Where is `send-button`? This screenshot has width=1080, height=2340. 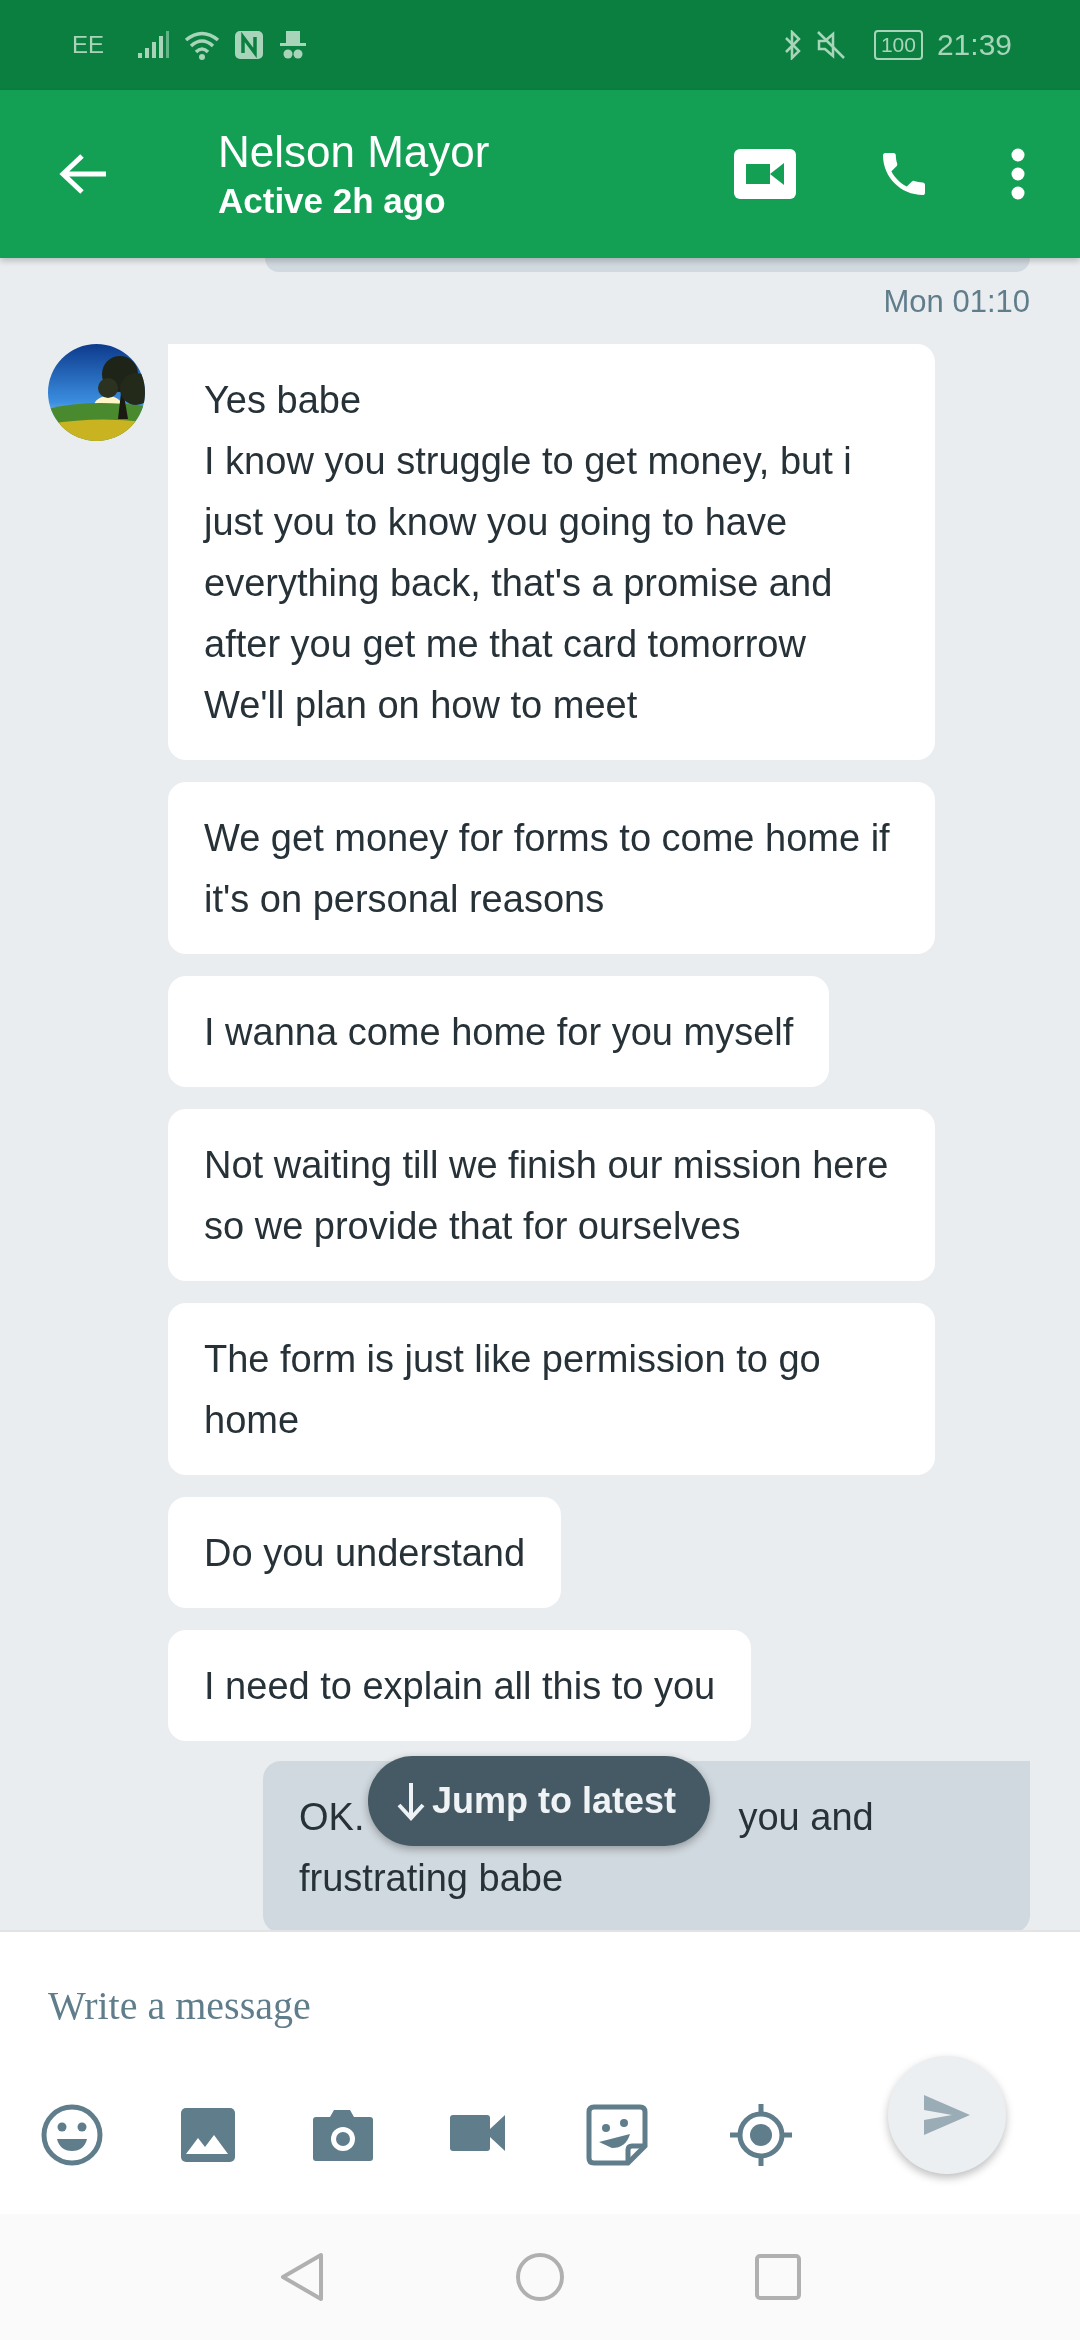 send-button is located at coordinates (947, 2115).